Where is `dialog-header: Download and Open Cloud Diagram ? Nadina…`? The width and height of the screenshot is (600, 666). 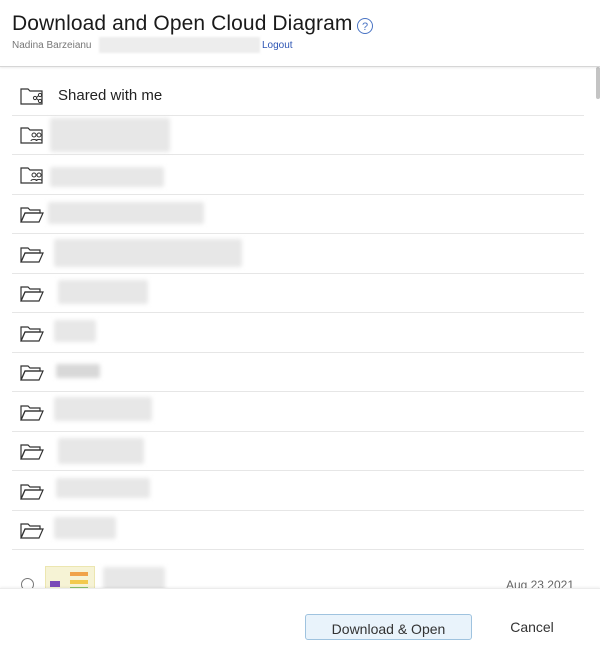
dialog-header: Download and Open Cloud Diagram ? Nadina… is located at coordinates (300, 33).